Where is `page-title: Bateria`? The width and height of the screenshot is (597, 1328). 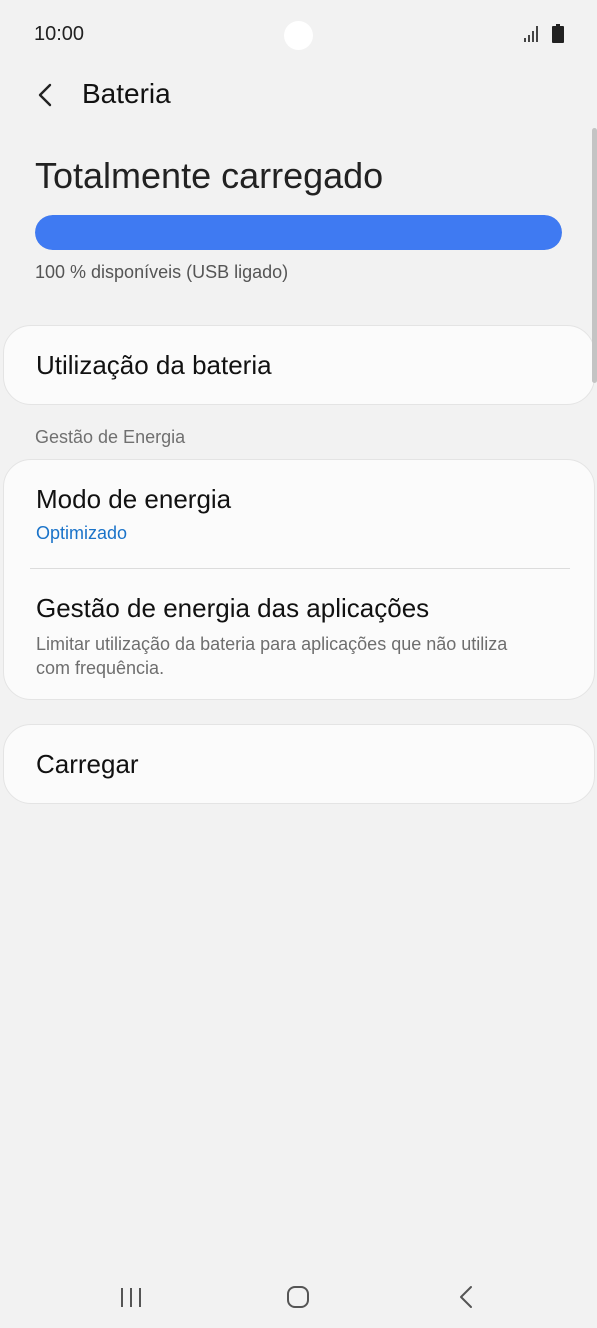 page-title: Bateria is located at coordinates (126, 93).